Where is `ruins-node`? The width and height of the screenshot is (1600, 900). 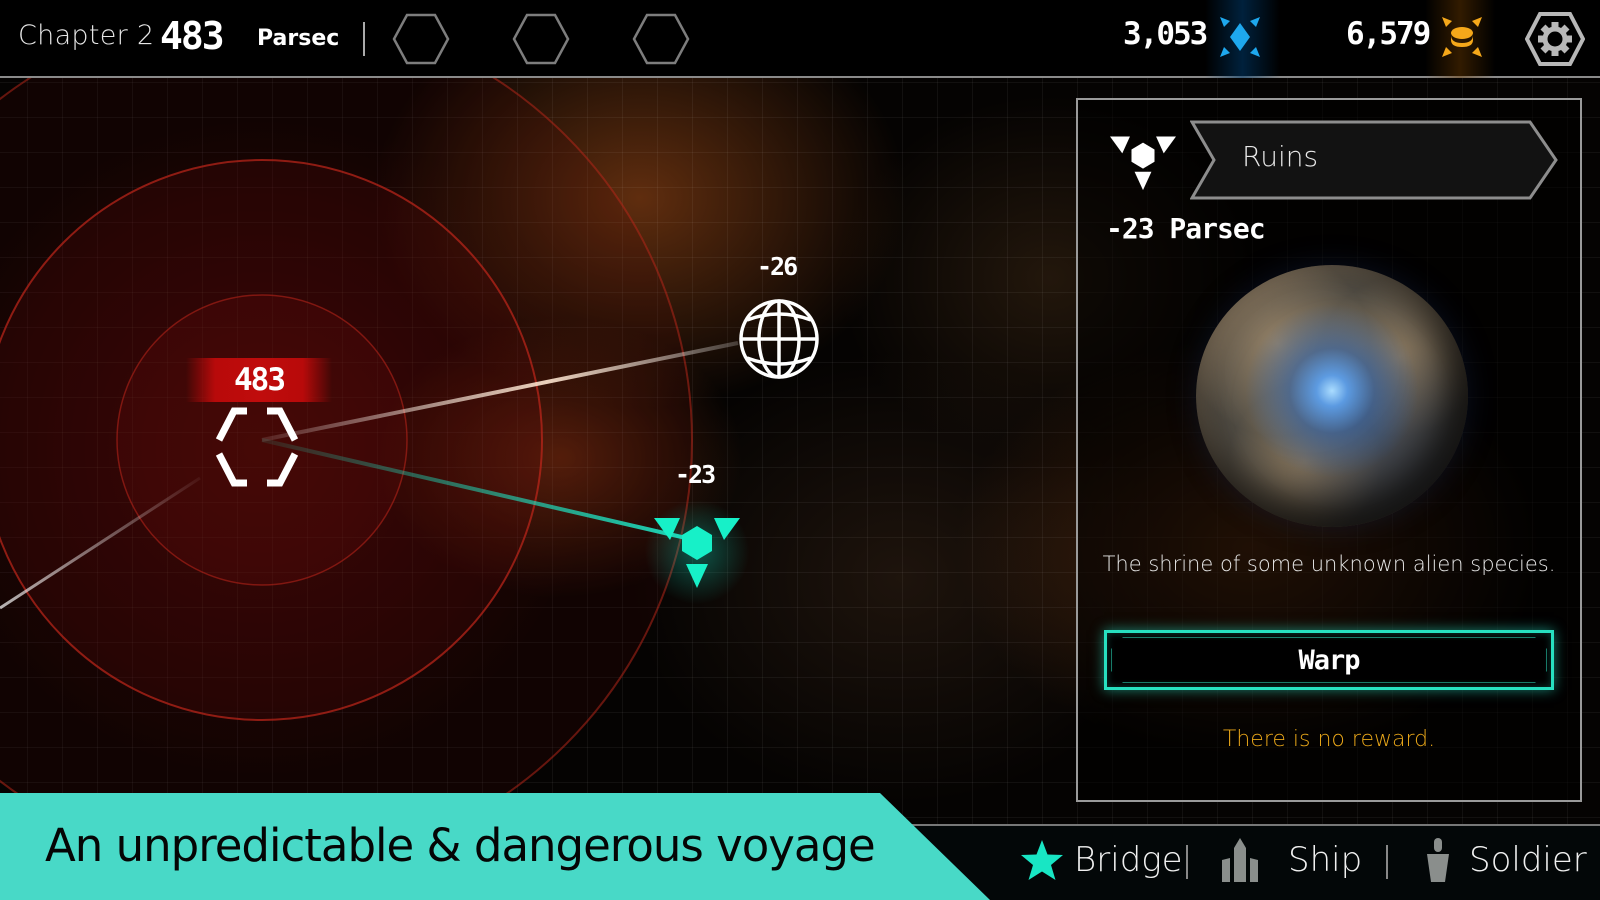
ruins-node is located at coordinates (697, 552).